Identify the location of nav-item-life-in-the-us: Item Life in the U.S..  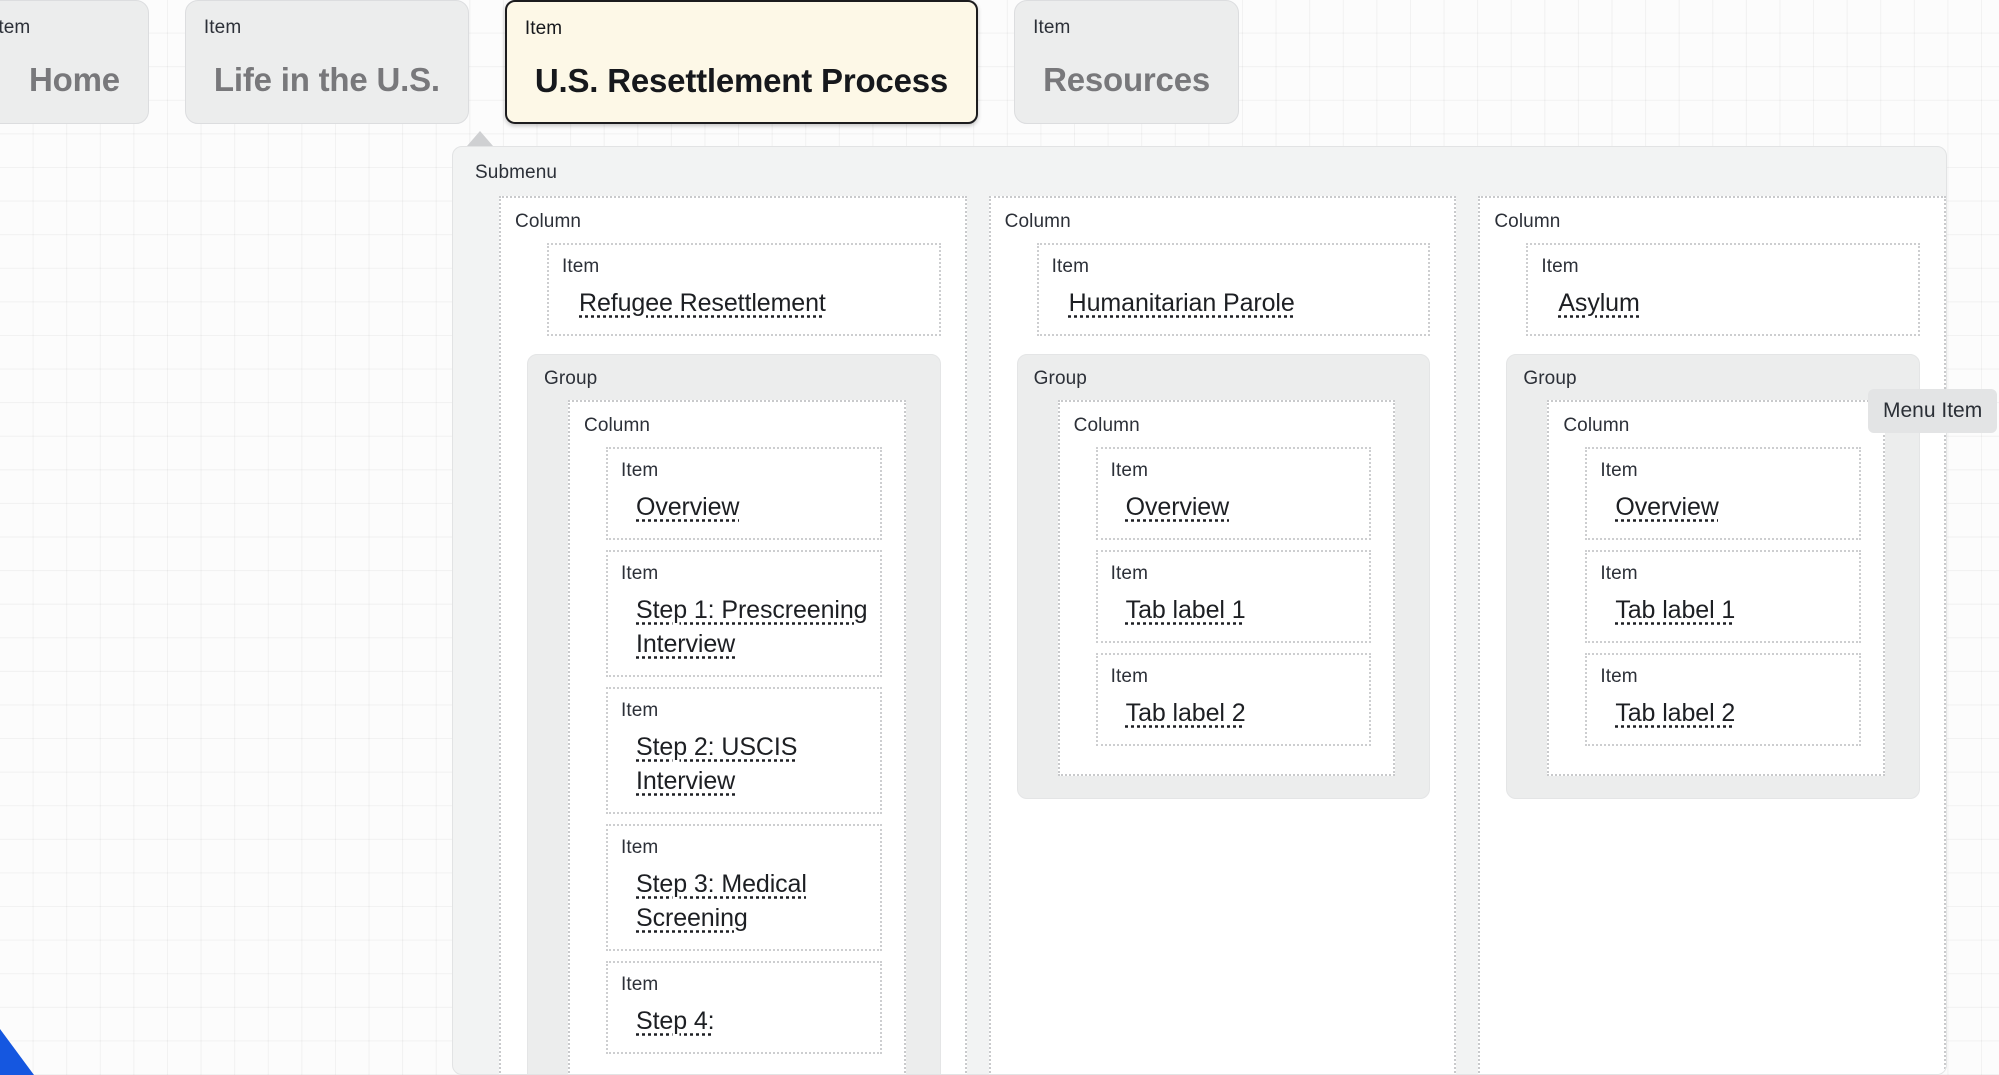
(326, 62).